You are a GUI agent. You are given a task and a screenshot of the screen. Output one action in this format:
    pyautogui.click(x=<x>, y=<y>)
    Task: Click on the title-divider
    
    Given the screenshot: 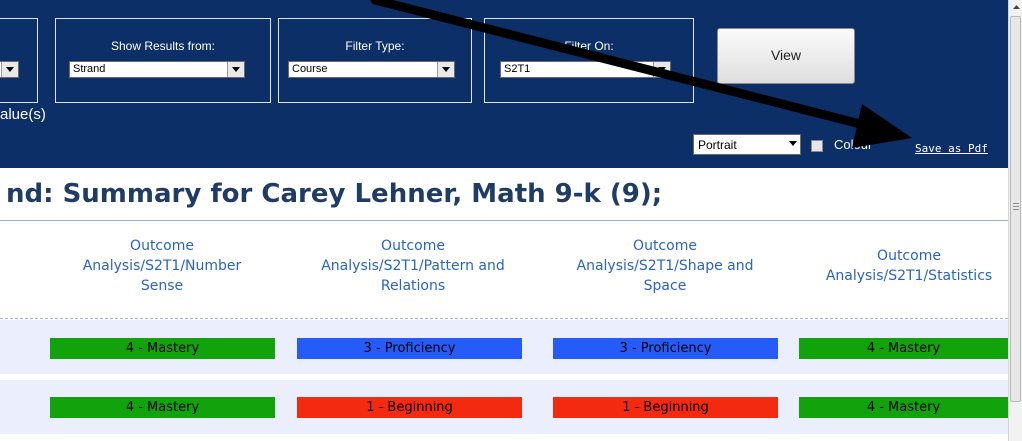 What is the action you would take?
    pyautogui.click(x=504, y=220)
    